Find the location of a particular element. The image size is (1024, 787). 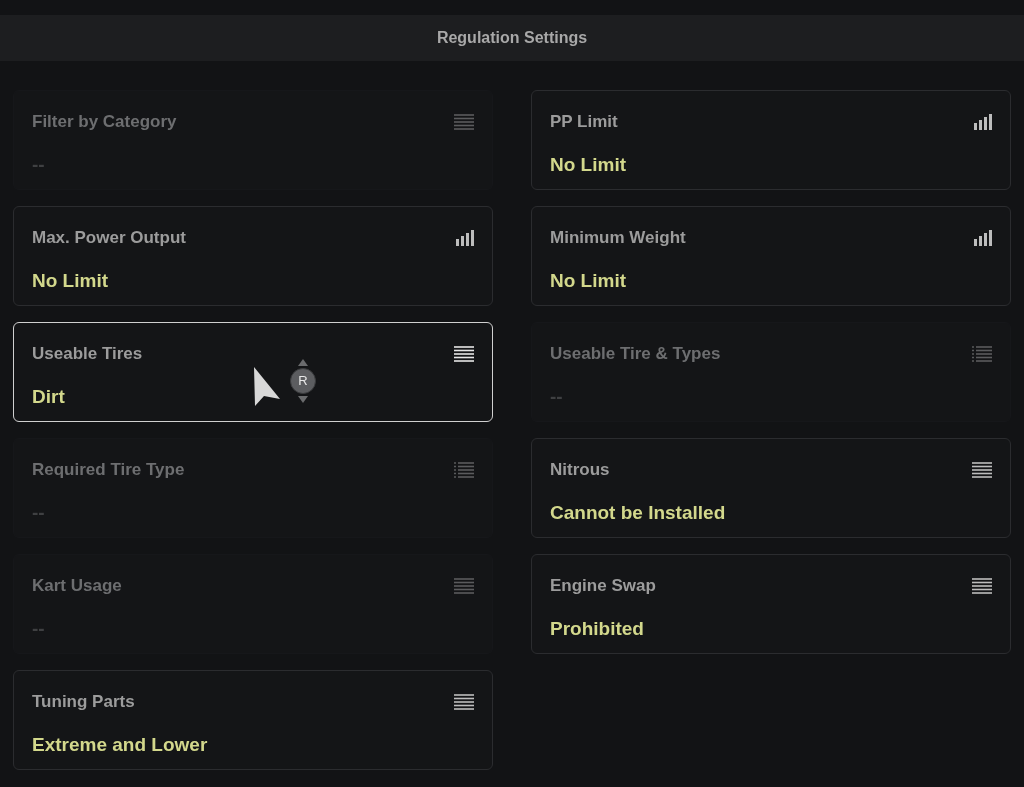

setting-card: Minimum Weight No Limit is located at coordinates (771, 256).